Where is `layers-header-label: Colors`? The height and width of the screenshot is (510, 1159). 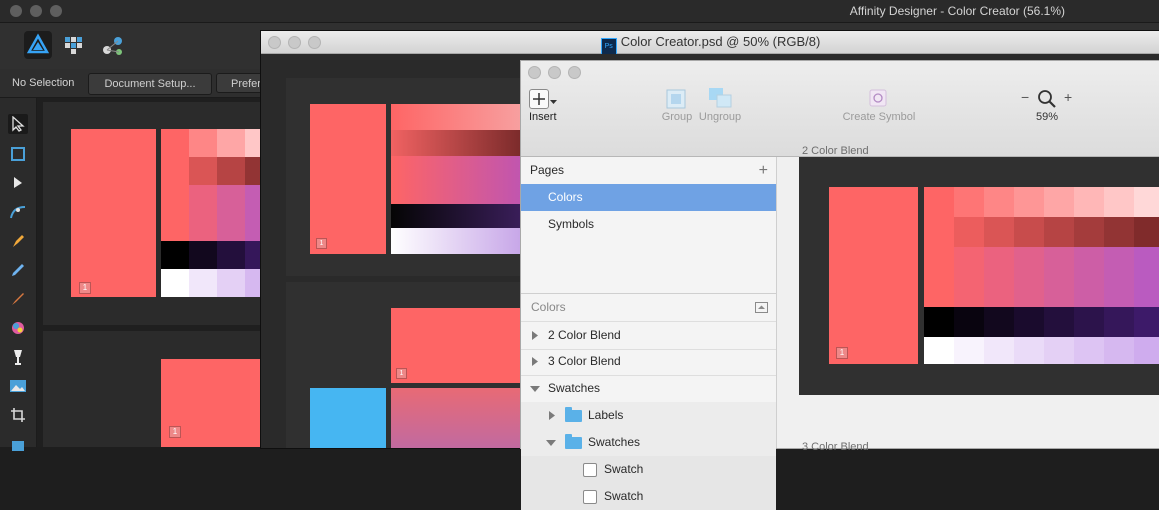
layers-header-label: Colors is located at coordinates (548, 307).